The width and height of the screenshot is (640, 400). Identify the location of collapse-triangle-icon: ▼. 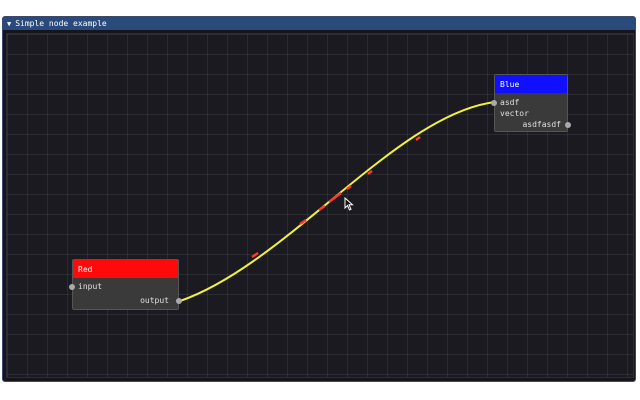
(9, 24).